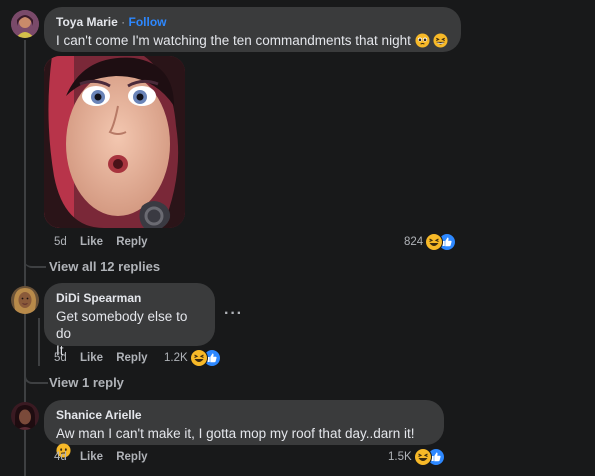  I want to click on reaction-summary: 1.2K, so click(192, 358).